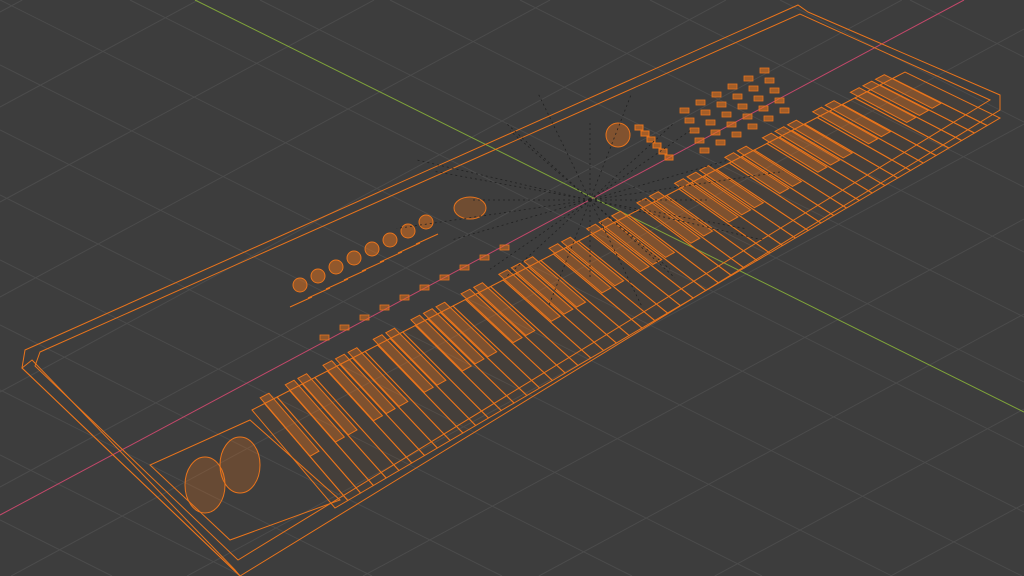  Describe the element at coordinates (618, 135) in the screenshot. I see `data-wheel` at that location.